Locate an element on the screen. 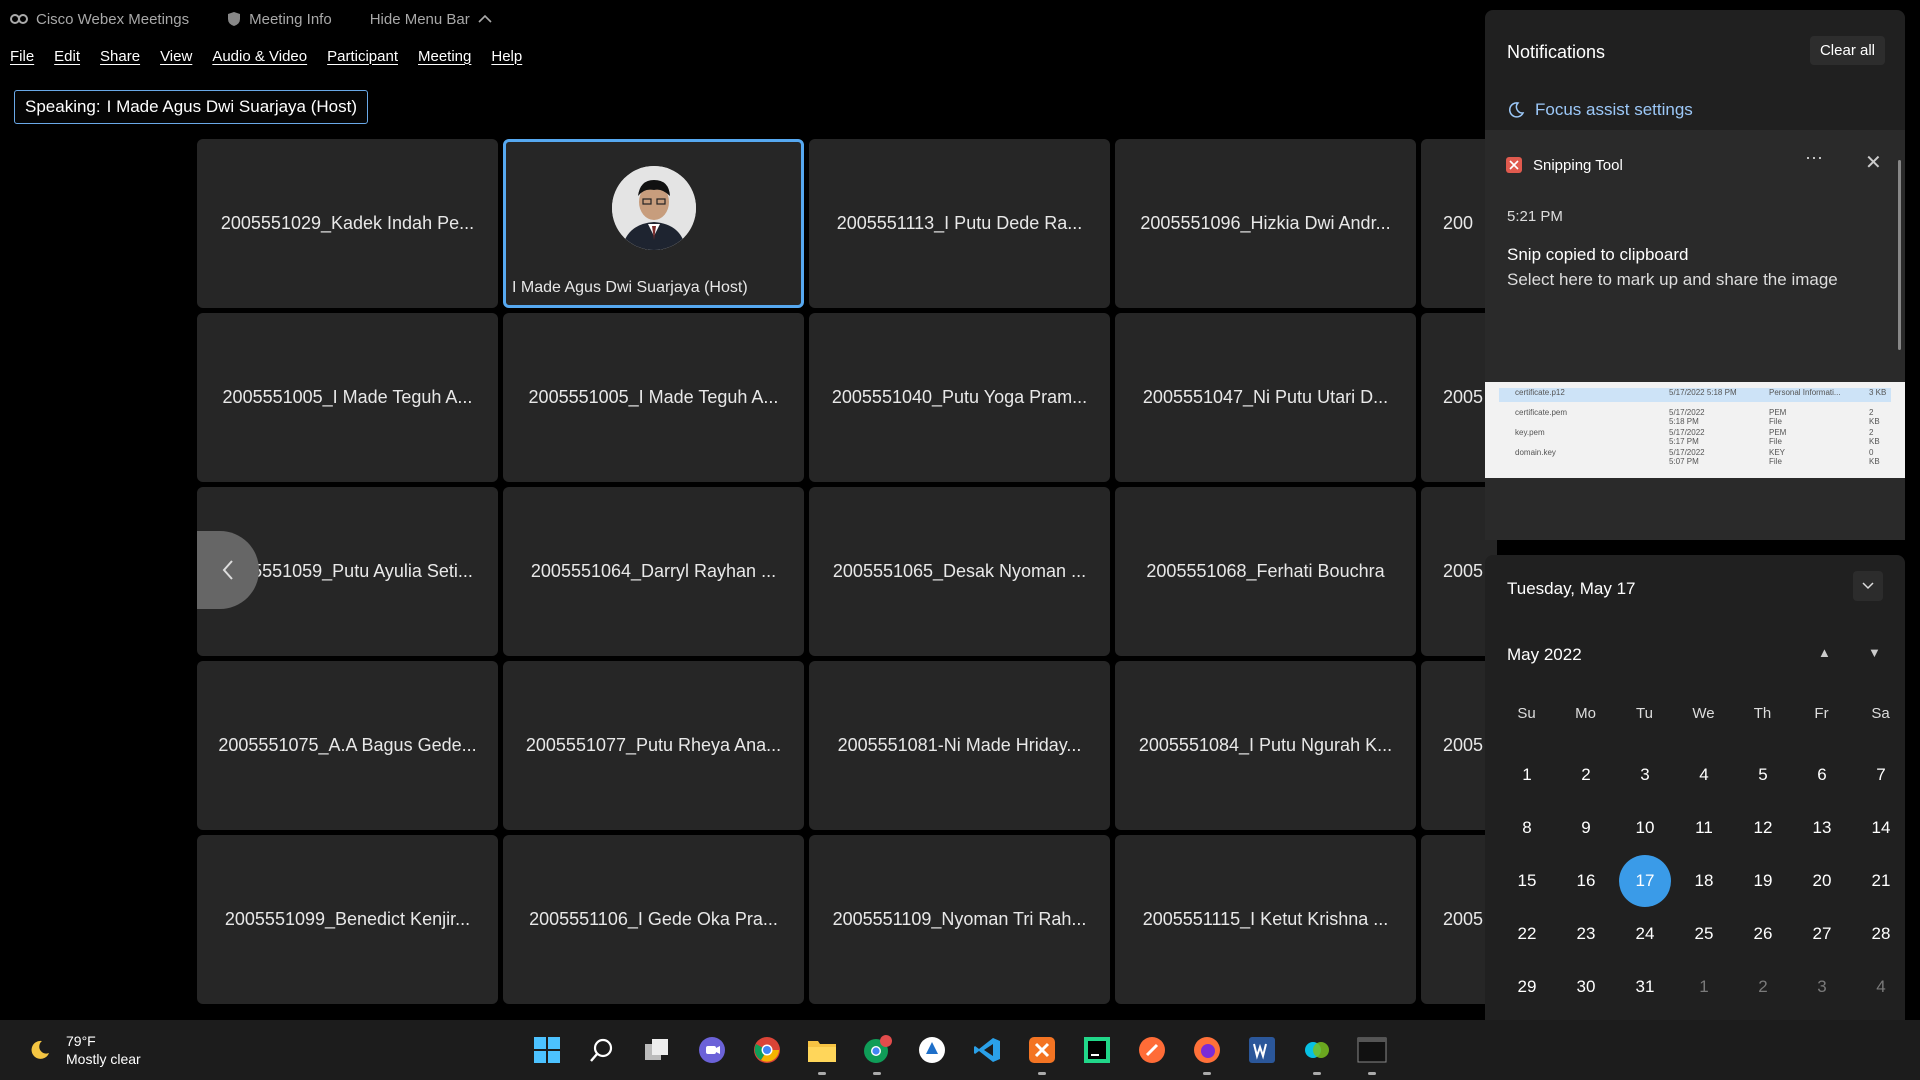 The width and height of the screenshot is (1920, 1080). clear-all-button: Clear all is located at coordinates (1847, 50).